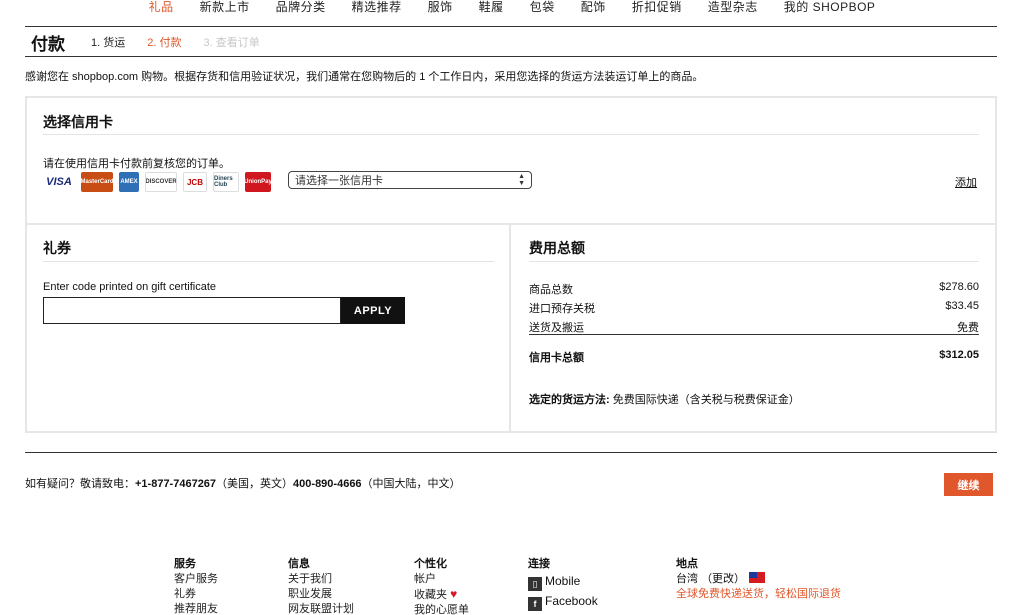 This screenshot has height=615, width=1024. I want to click on nav-item-10: 我的 SHOPBOP, so click(830, 13).